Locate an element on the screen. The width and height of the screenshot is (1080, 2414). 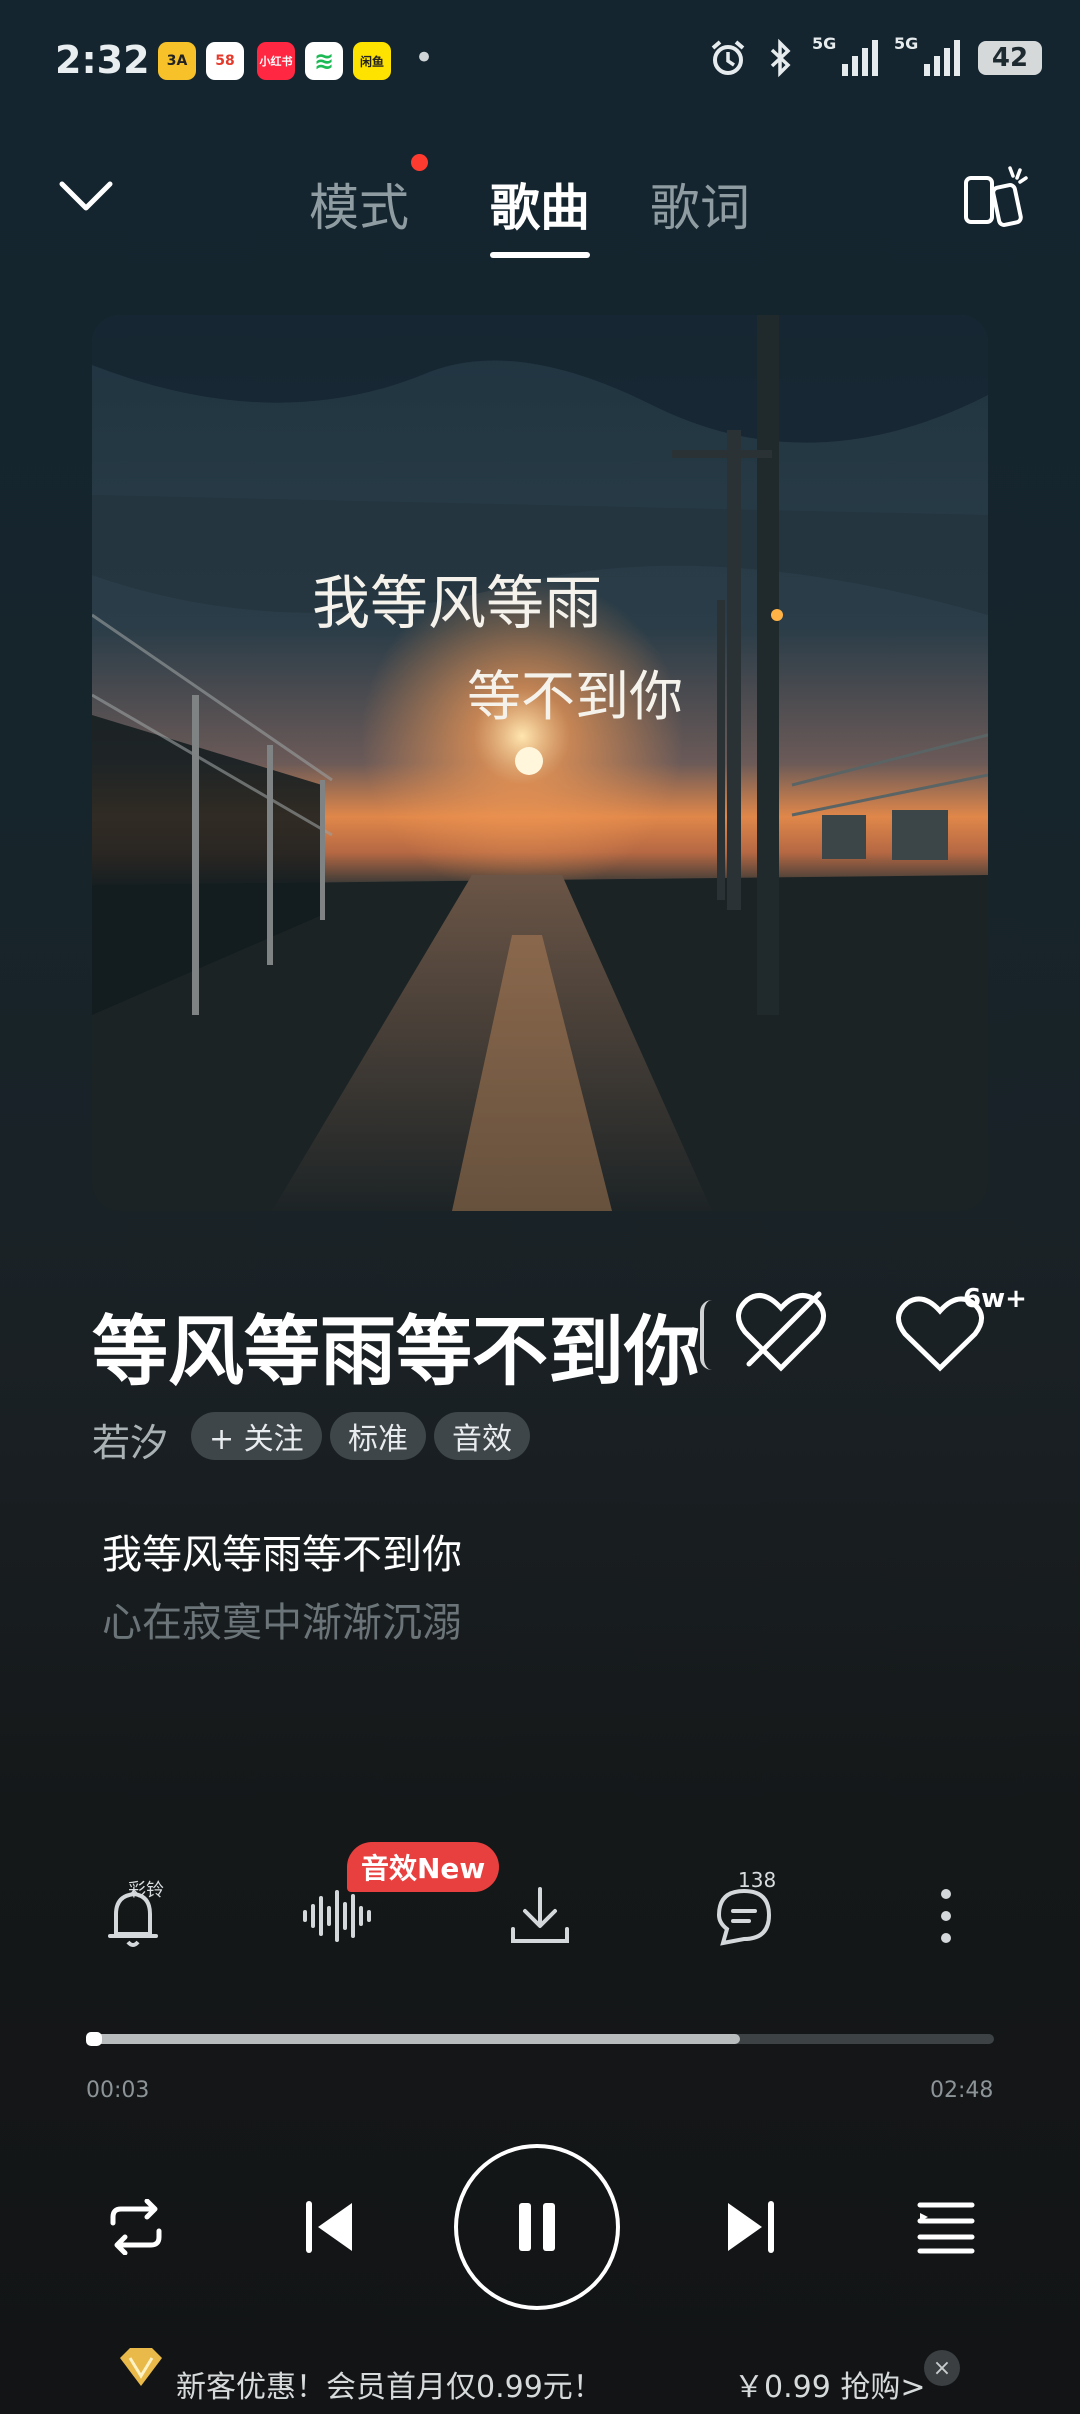
promo-text: 新客优惠！会员首月仅0.99元！ is located at coordinates (389, 2384).